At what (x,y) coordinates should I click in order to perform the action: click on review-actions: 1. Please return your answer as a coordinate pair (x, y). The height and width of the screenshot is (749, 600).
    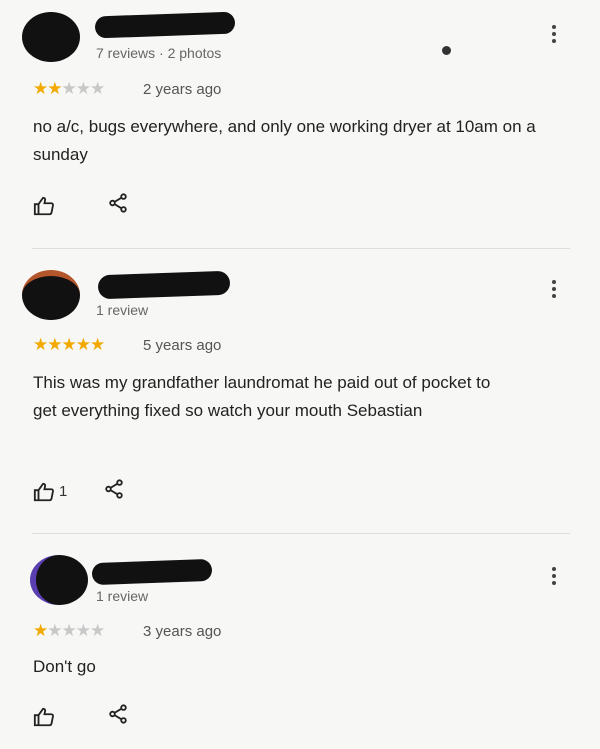
    Looking at the image, I should click on (79, 491).